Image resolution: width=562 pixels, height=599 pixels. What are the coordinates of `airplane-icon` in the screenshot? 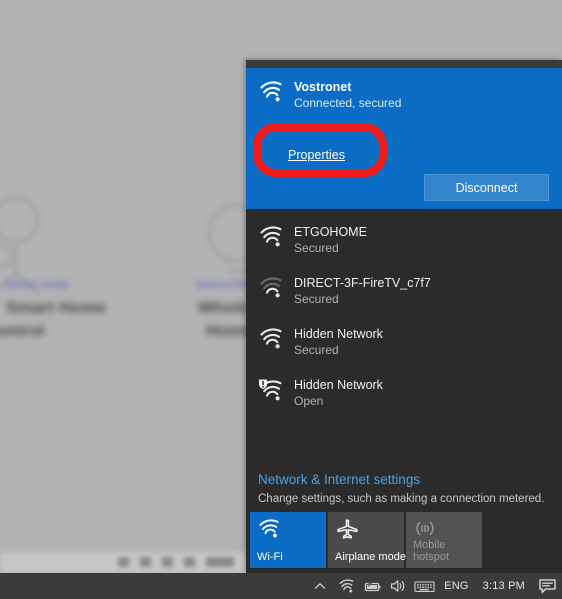 It's located at (347, 531).